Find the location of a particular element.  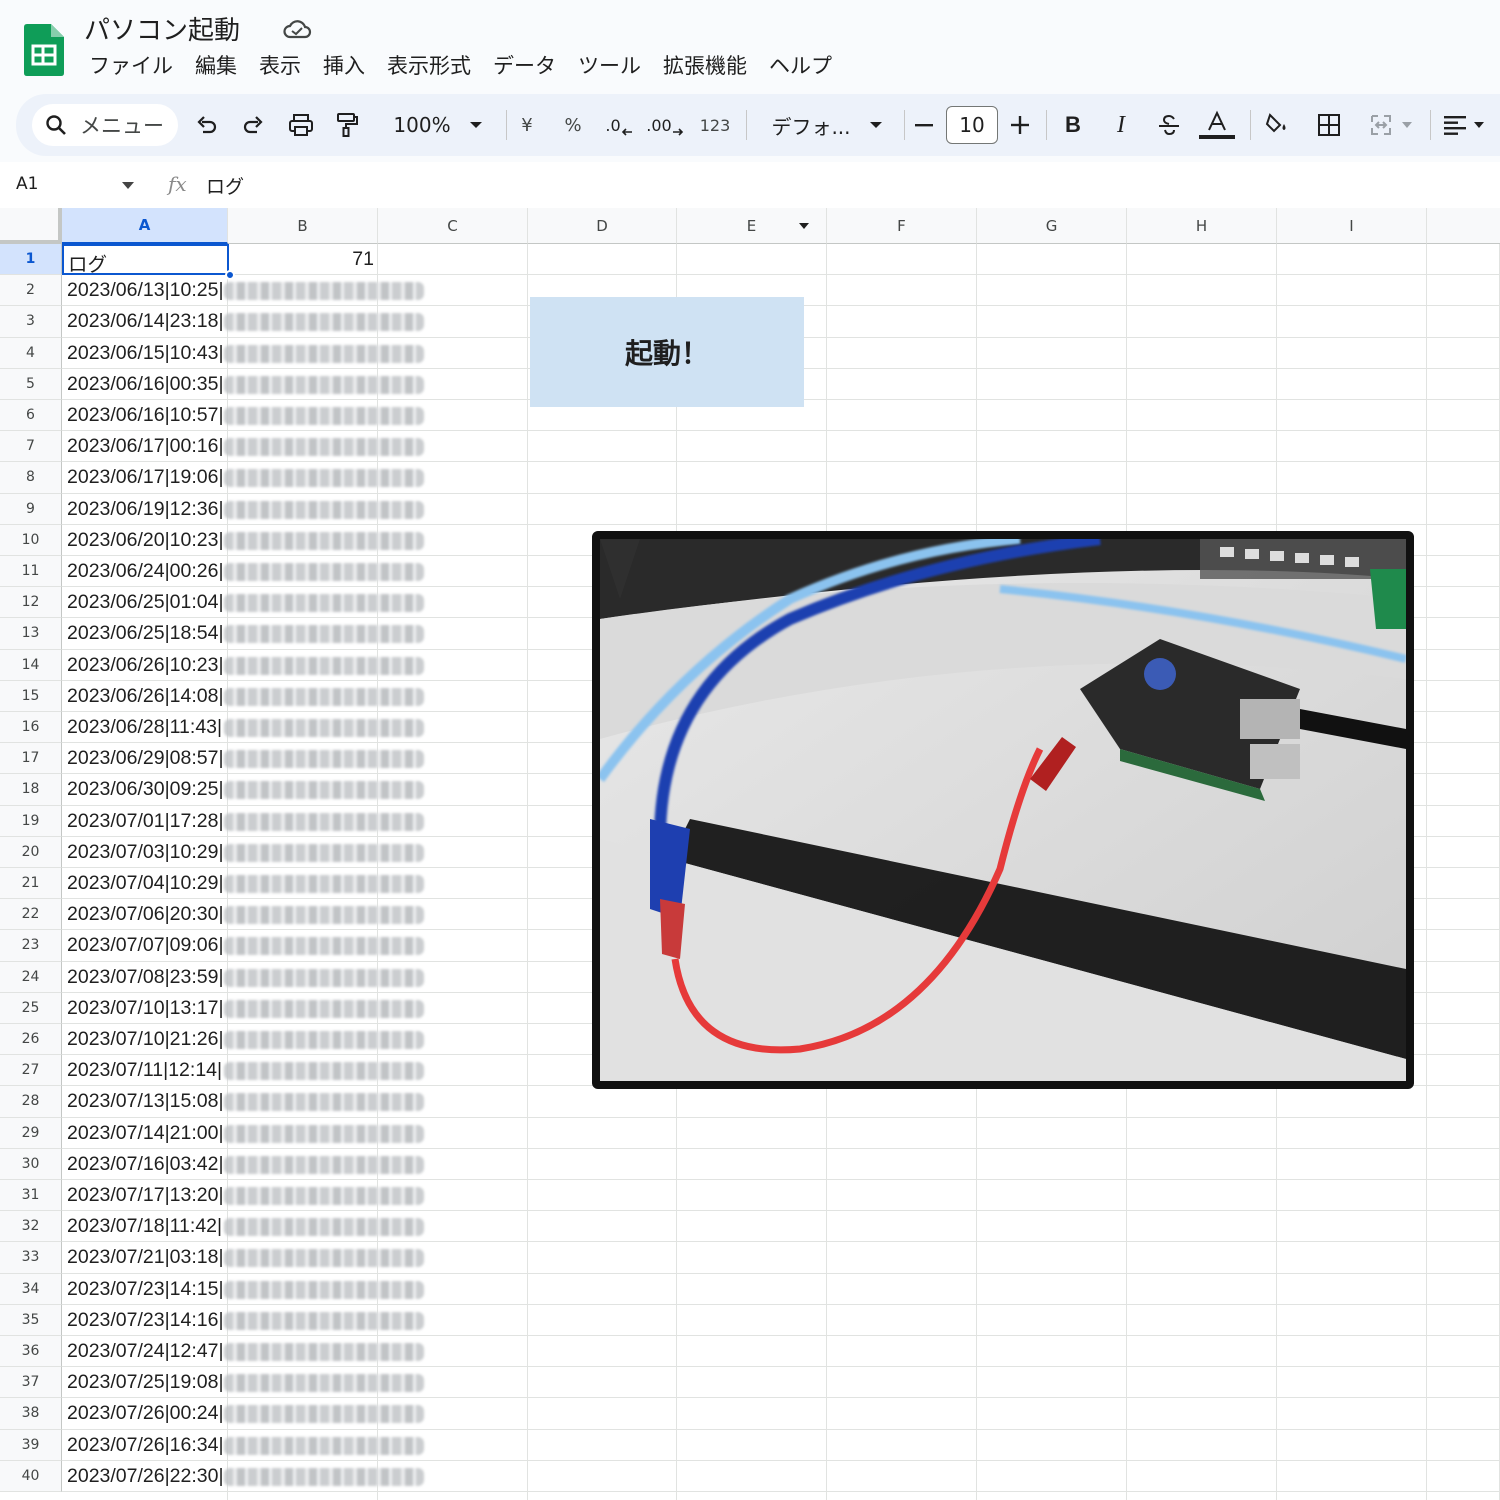

log-entry-cell: 2023/07/04|10:29| is located at coordinates (145, 883).